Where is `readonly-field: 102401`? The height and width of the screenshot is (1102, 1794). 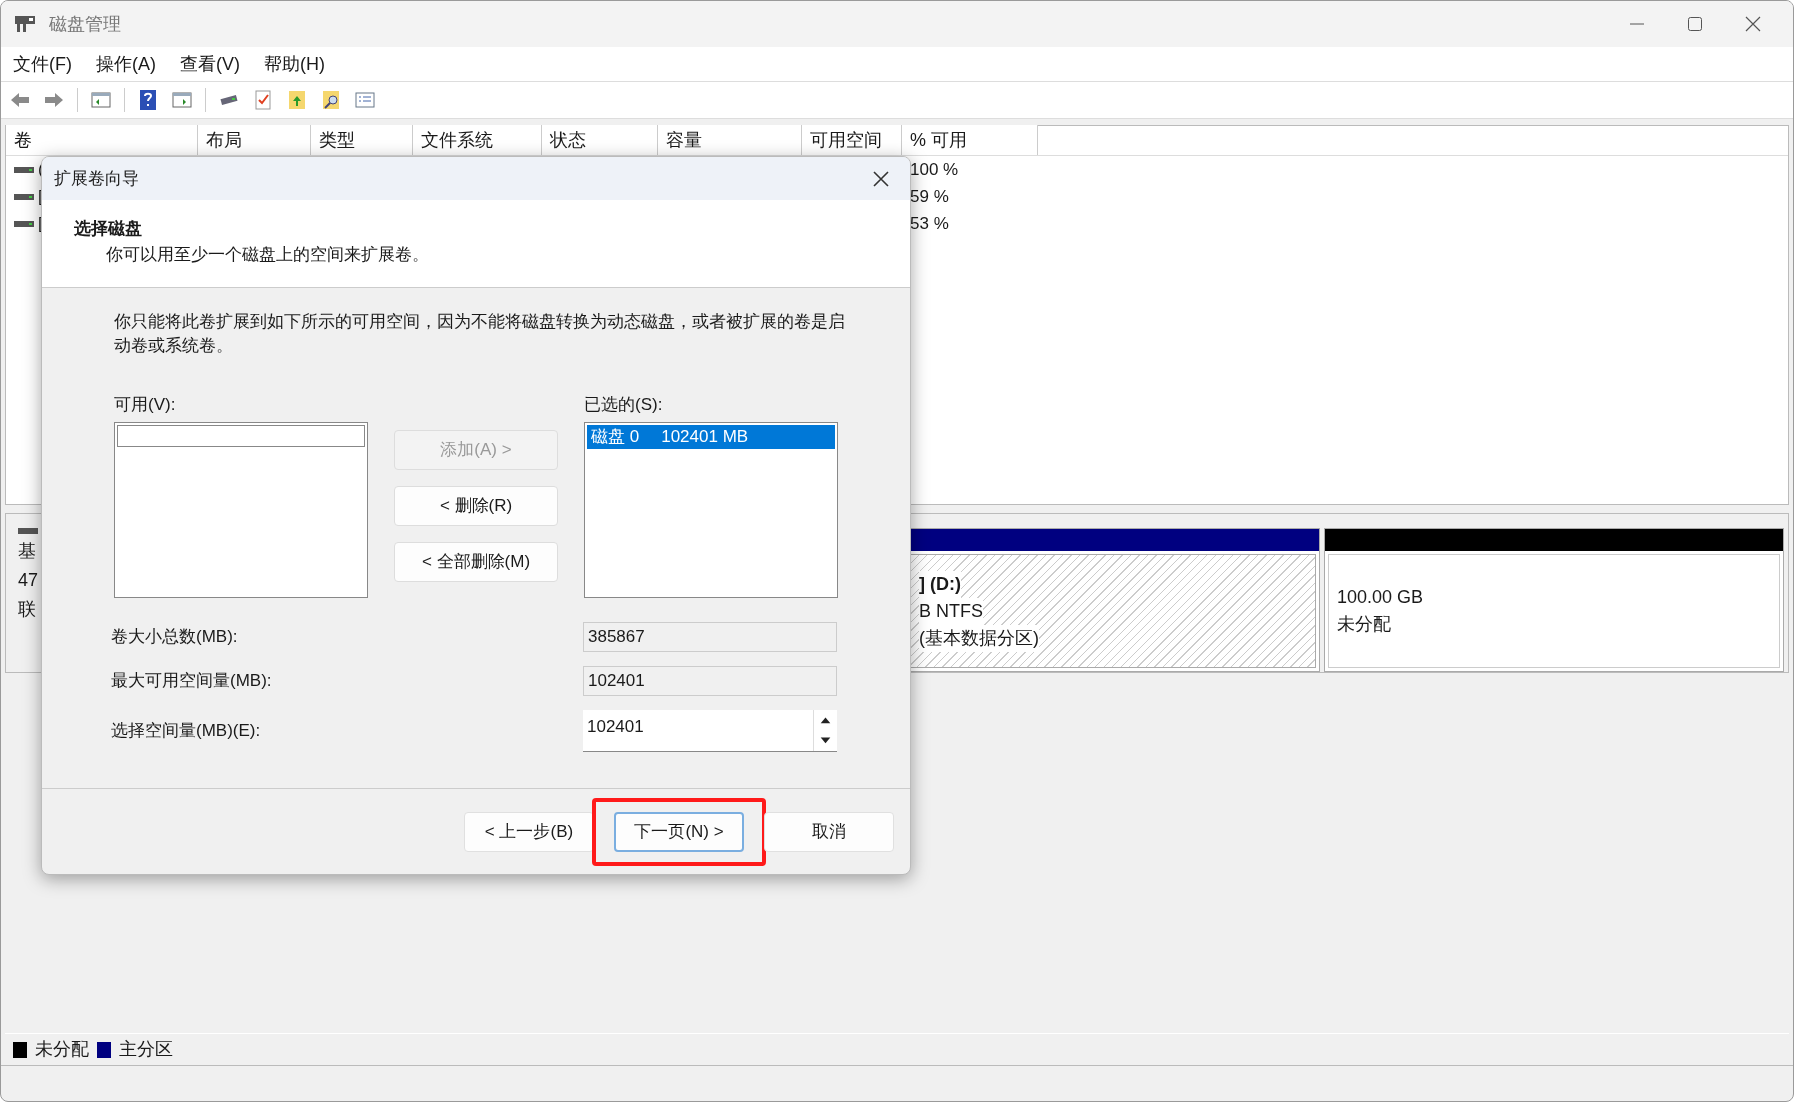 readonly-field: 102401 is located at coordinates (710, 680).